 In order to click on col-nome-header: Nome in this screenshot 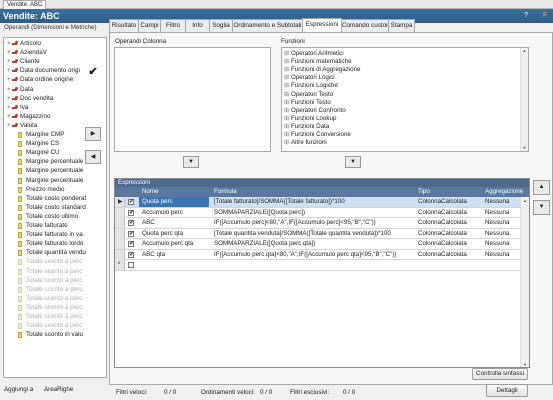, I will do `click(150, 192)`.